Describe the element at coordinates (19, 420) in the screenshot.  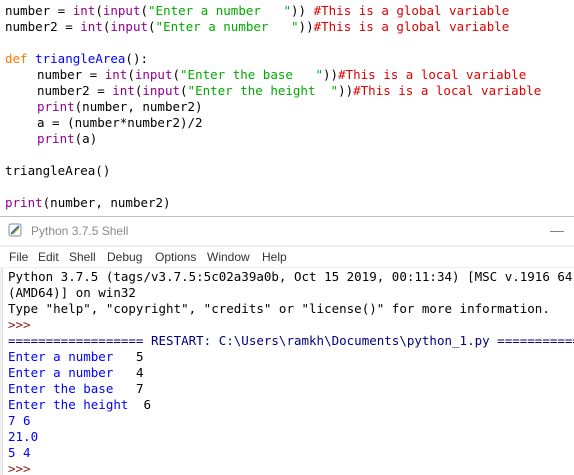
I see `output-line-1: 7 6` at that location.